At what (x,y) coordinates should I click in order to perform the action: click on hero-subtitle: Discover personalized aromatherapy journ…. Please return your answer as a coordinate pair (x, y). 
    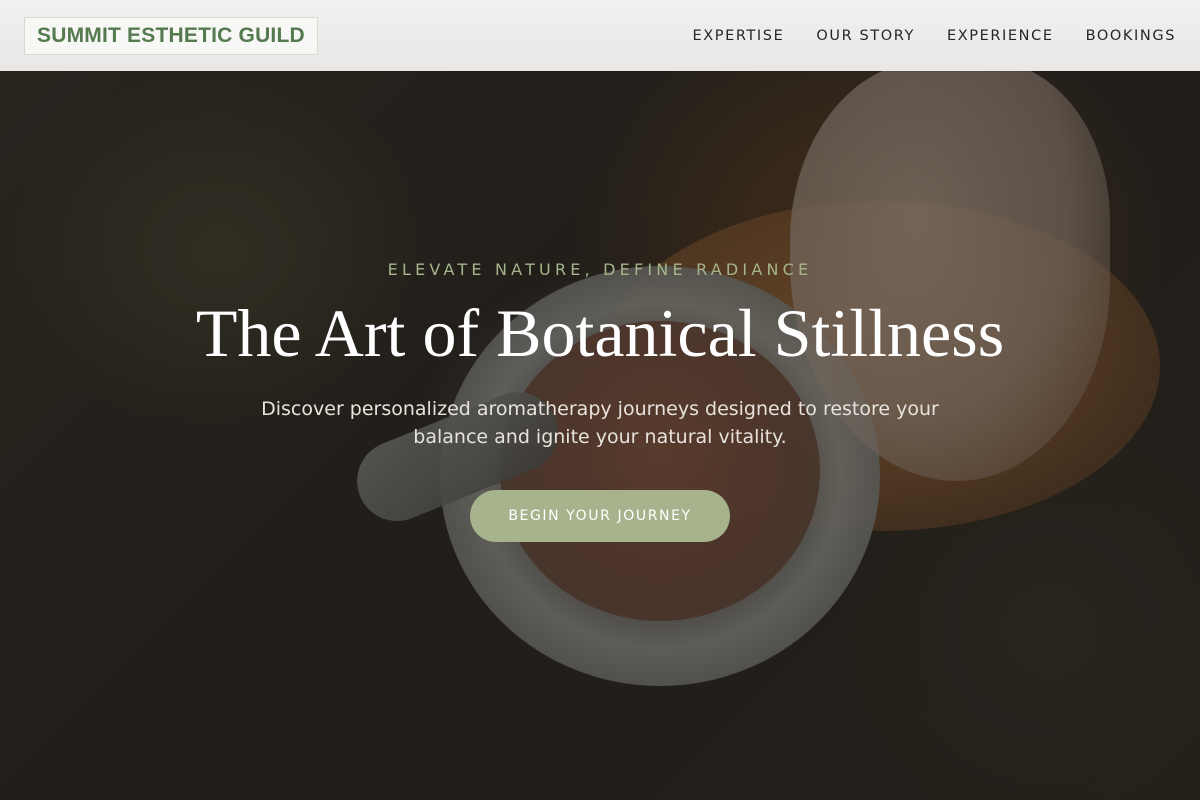
    Looking at the image, I should click on (600, 423).